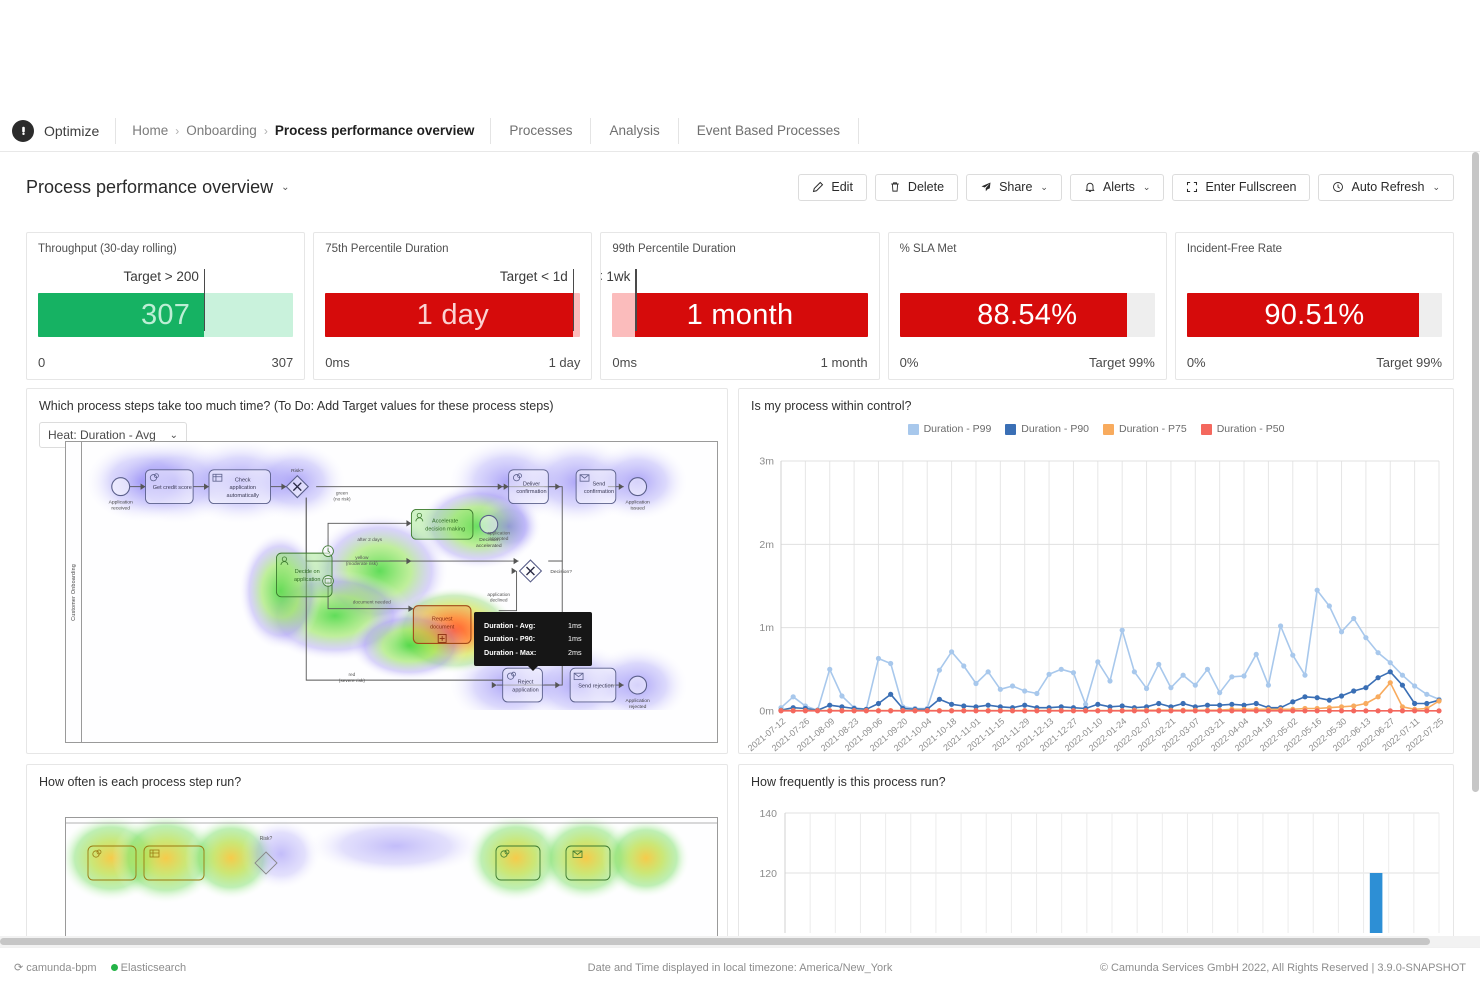  What do you see at coordinates (1145, 429) in the screenshot?
I see `legend-item: Duration - P75` at bounding box center [1145, 429].